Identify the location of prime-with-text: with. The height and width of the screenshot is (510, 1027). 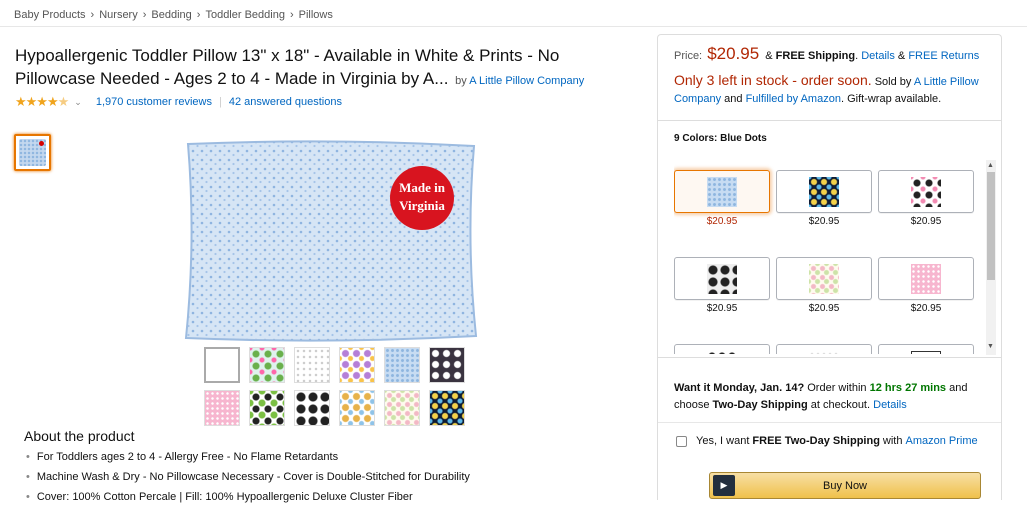
(892, 441).